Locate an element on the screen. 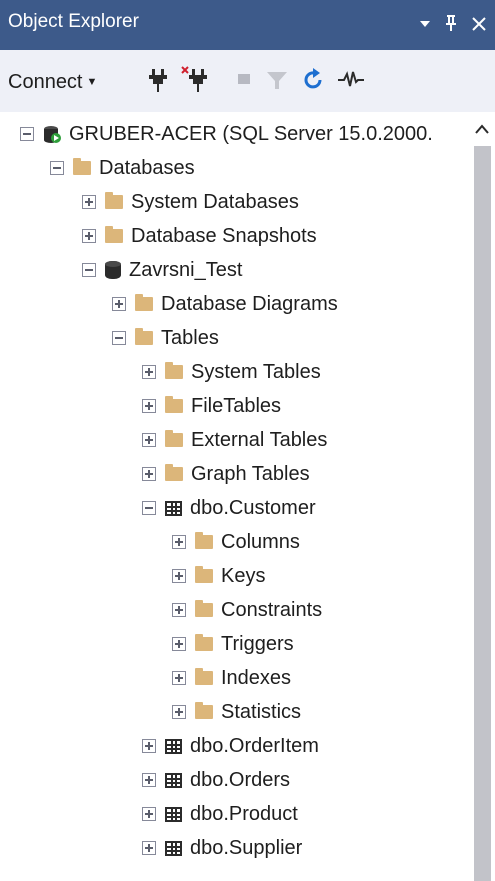 Image resolution: width=495 pixels, height=881 pixels. tree-label: Graph Tables is located at coordinates (250, 473).